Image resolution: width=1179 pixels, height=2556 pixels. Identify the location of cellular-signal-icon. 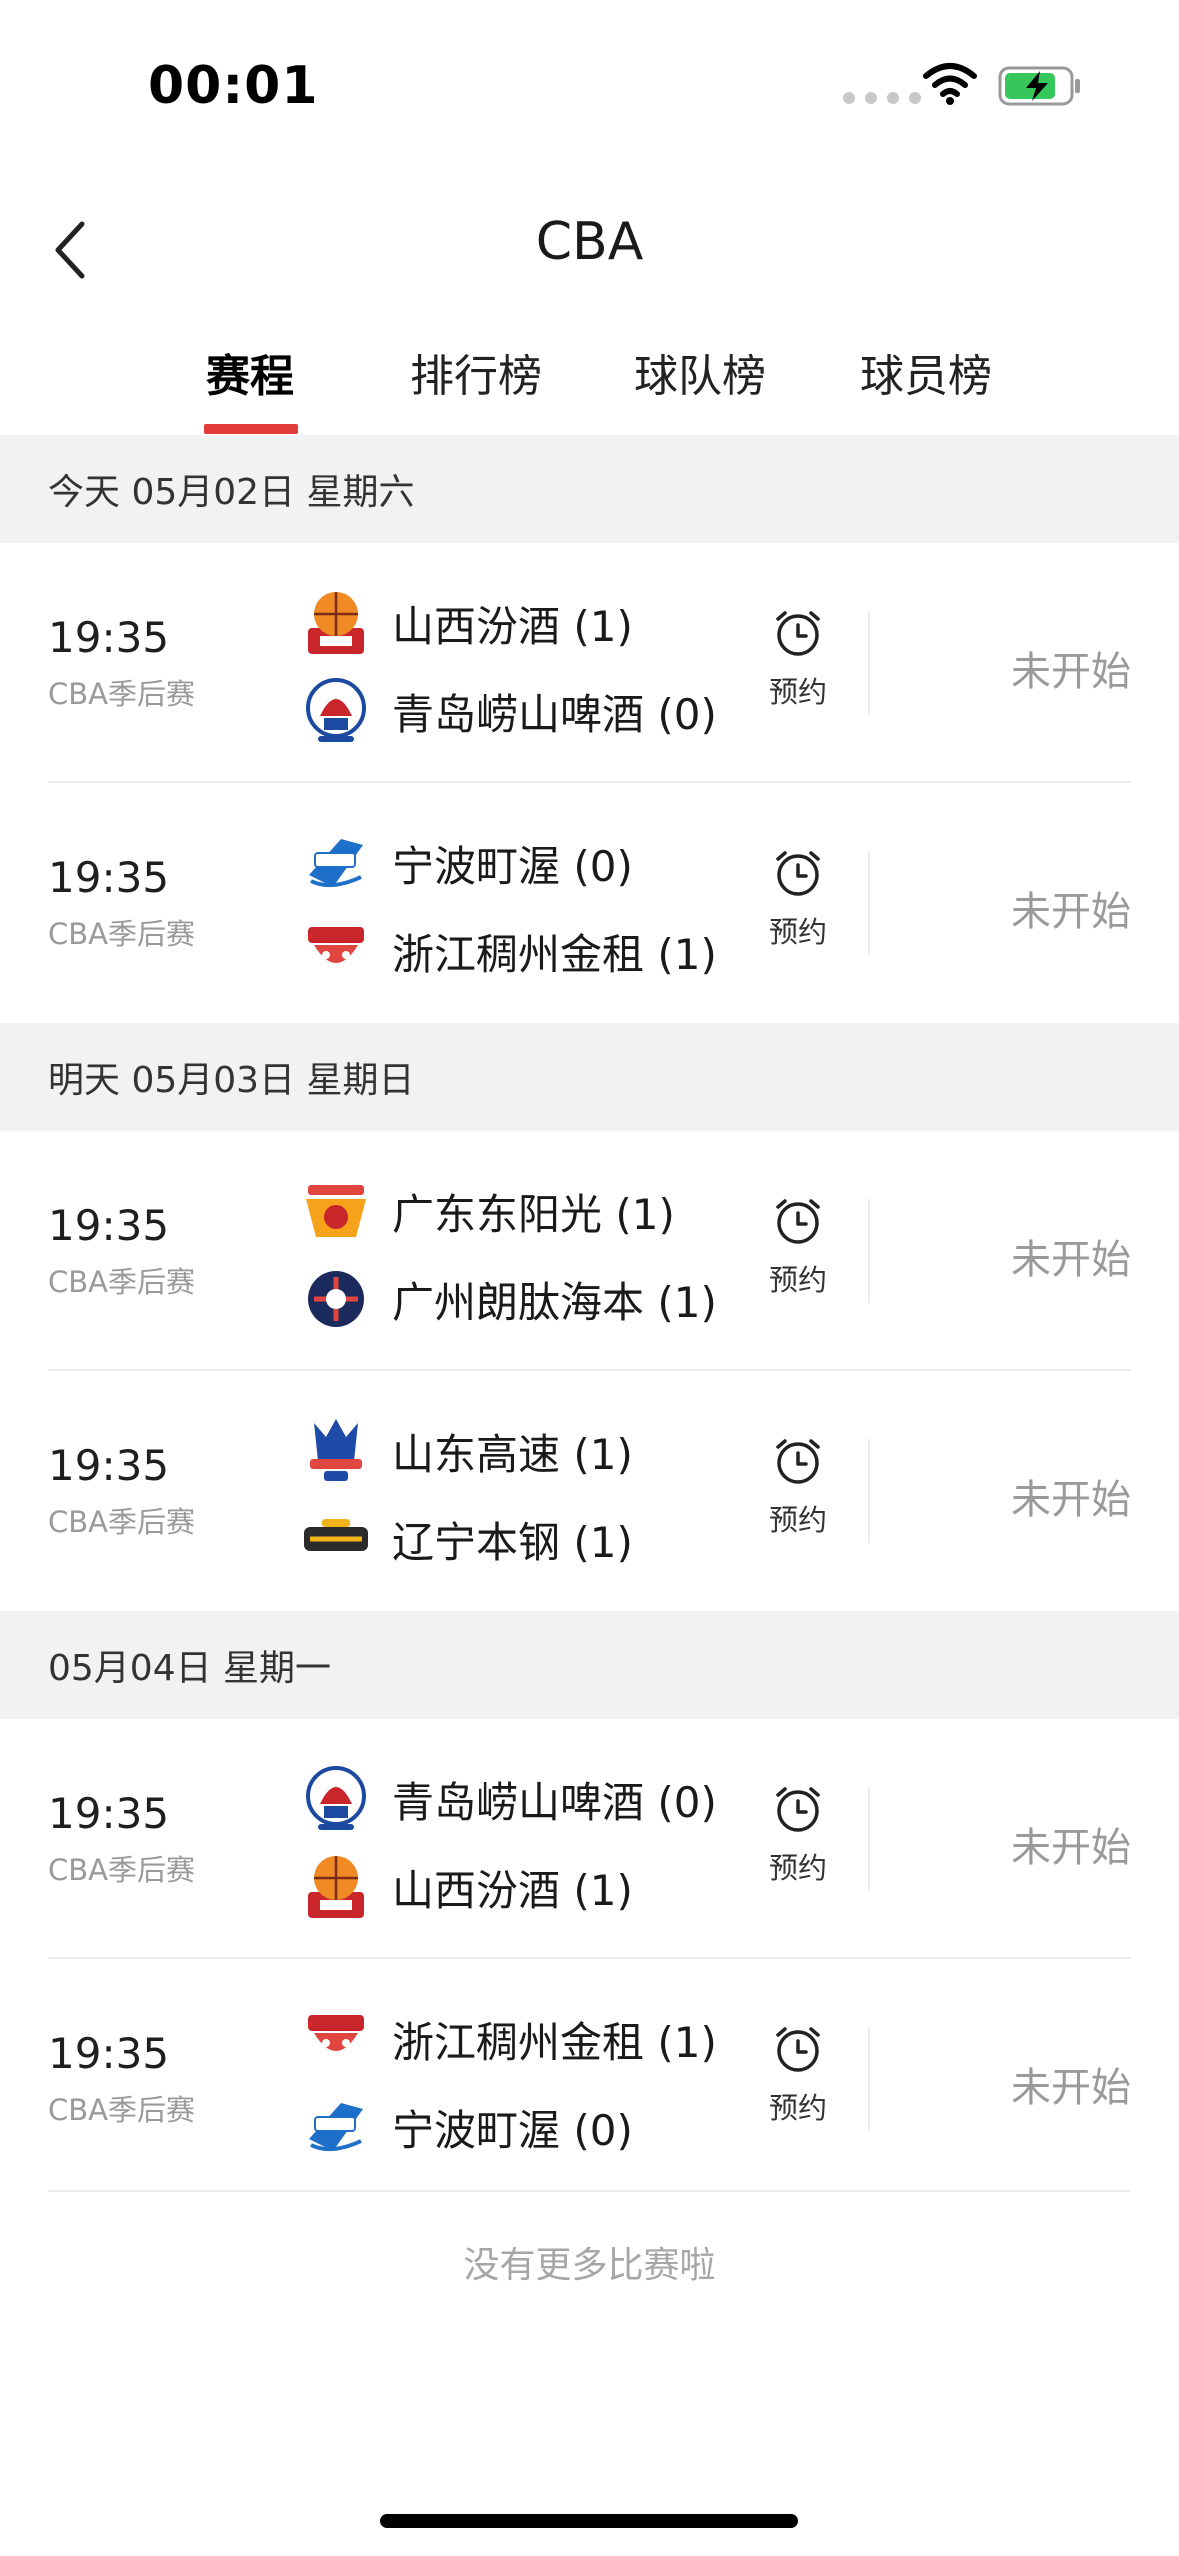
(882, 98).